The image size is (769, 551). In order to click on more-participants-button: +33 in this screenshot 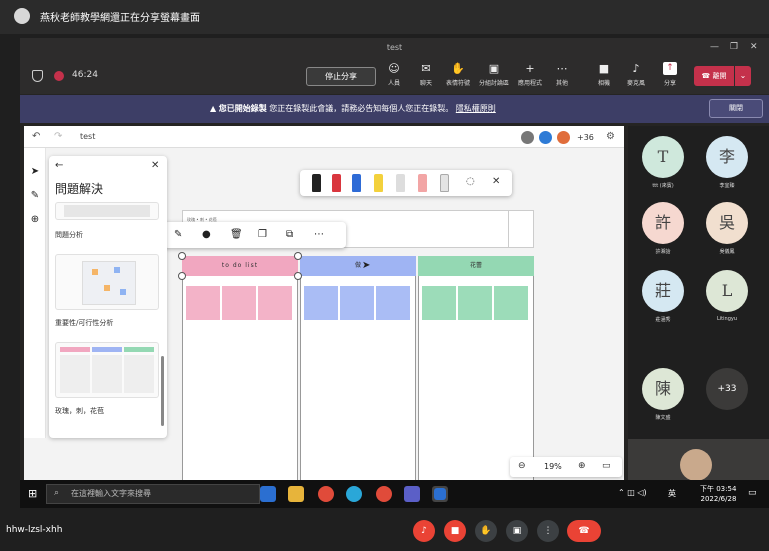, I will do `click(727, 389)`.